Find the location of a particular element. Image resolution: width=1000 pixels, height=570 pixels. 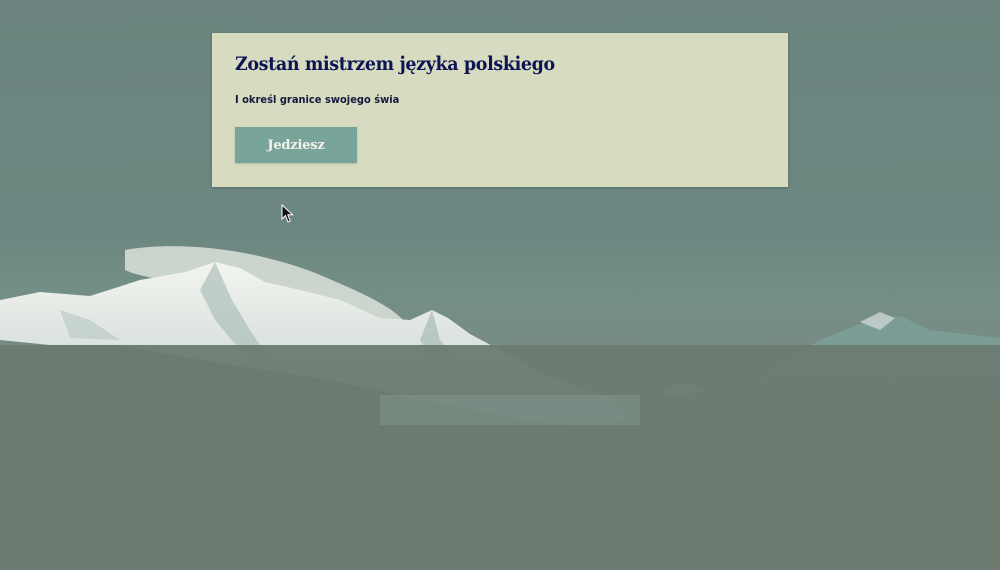

card-title: Zostań mistrzem języka polskiego is located at coordinates (395, 64).